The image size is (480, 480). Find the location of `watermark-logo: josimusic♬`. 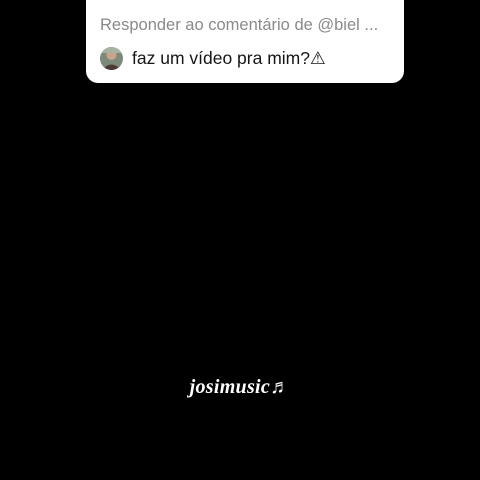

watermark-logo: josimusic♬ is located at coordinates (240, 387).